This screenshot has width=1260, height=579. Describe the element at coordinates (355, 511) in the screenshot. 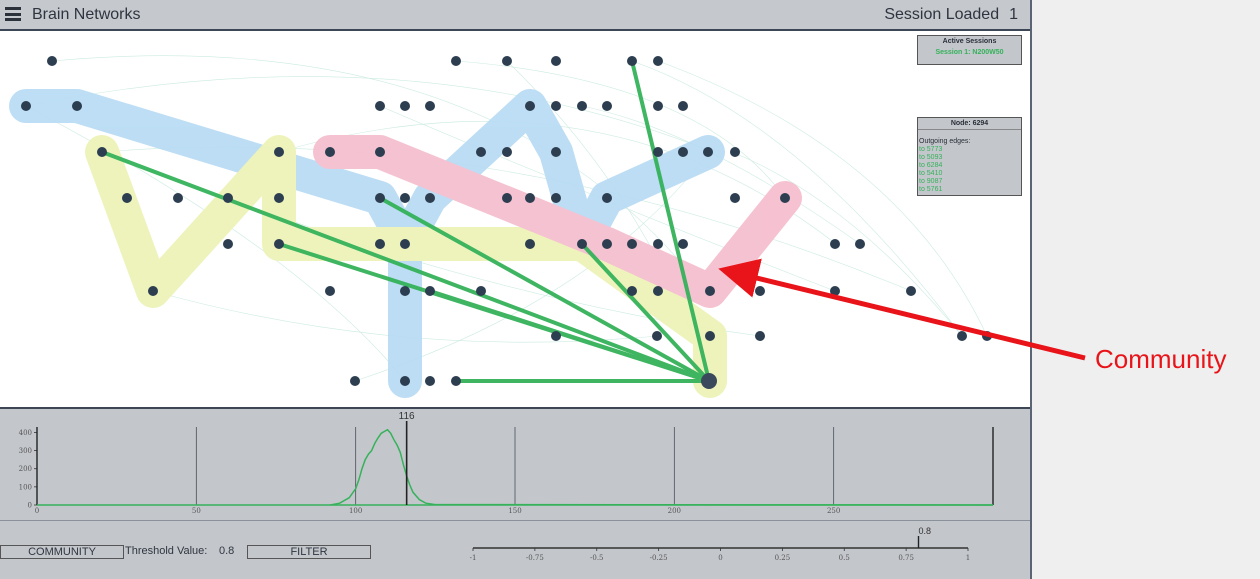

I see `histogram-x-tick: 100` at that location.